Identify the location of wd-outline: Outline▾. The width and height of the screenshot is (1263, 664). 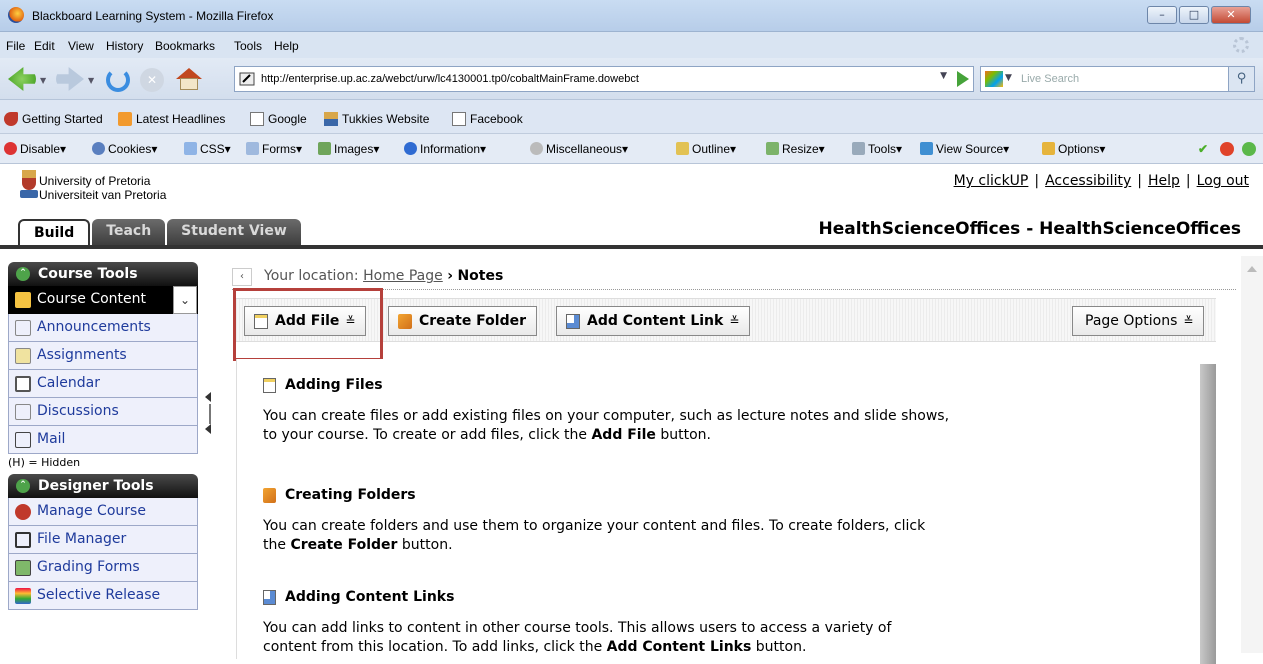
(706, 149).